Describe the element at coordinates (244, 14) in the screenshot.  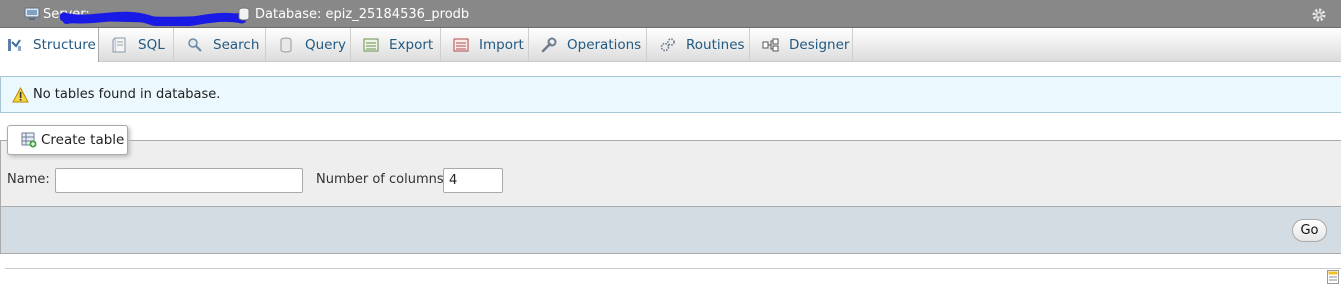
I see `database-icon` at that location.